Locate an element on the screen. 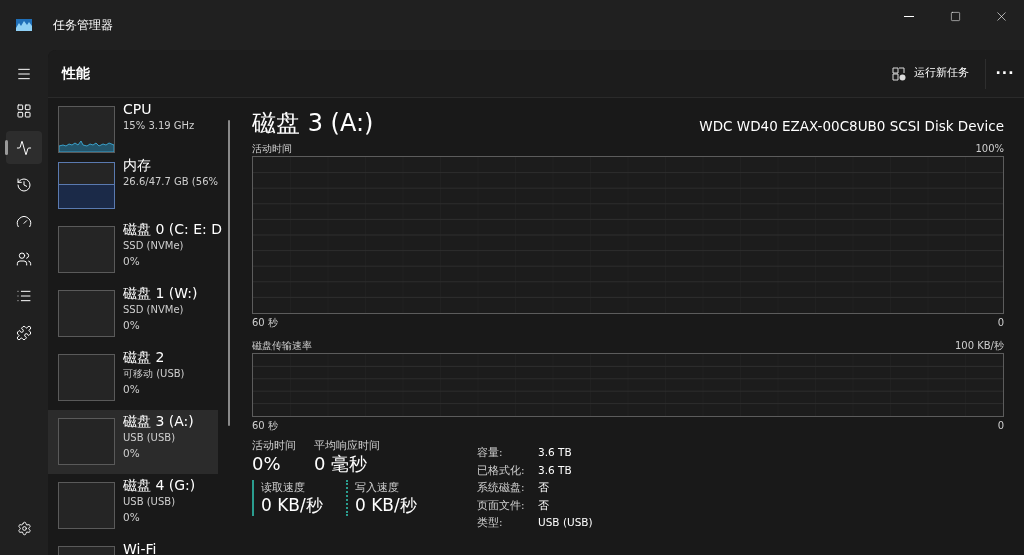 This screenshot has width=1024, height=555. graph-label: 活动时间 is located at coordinates (272, 149).